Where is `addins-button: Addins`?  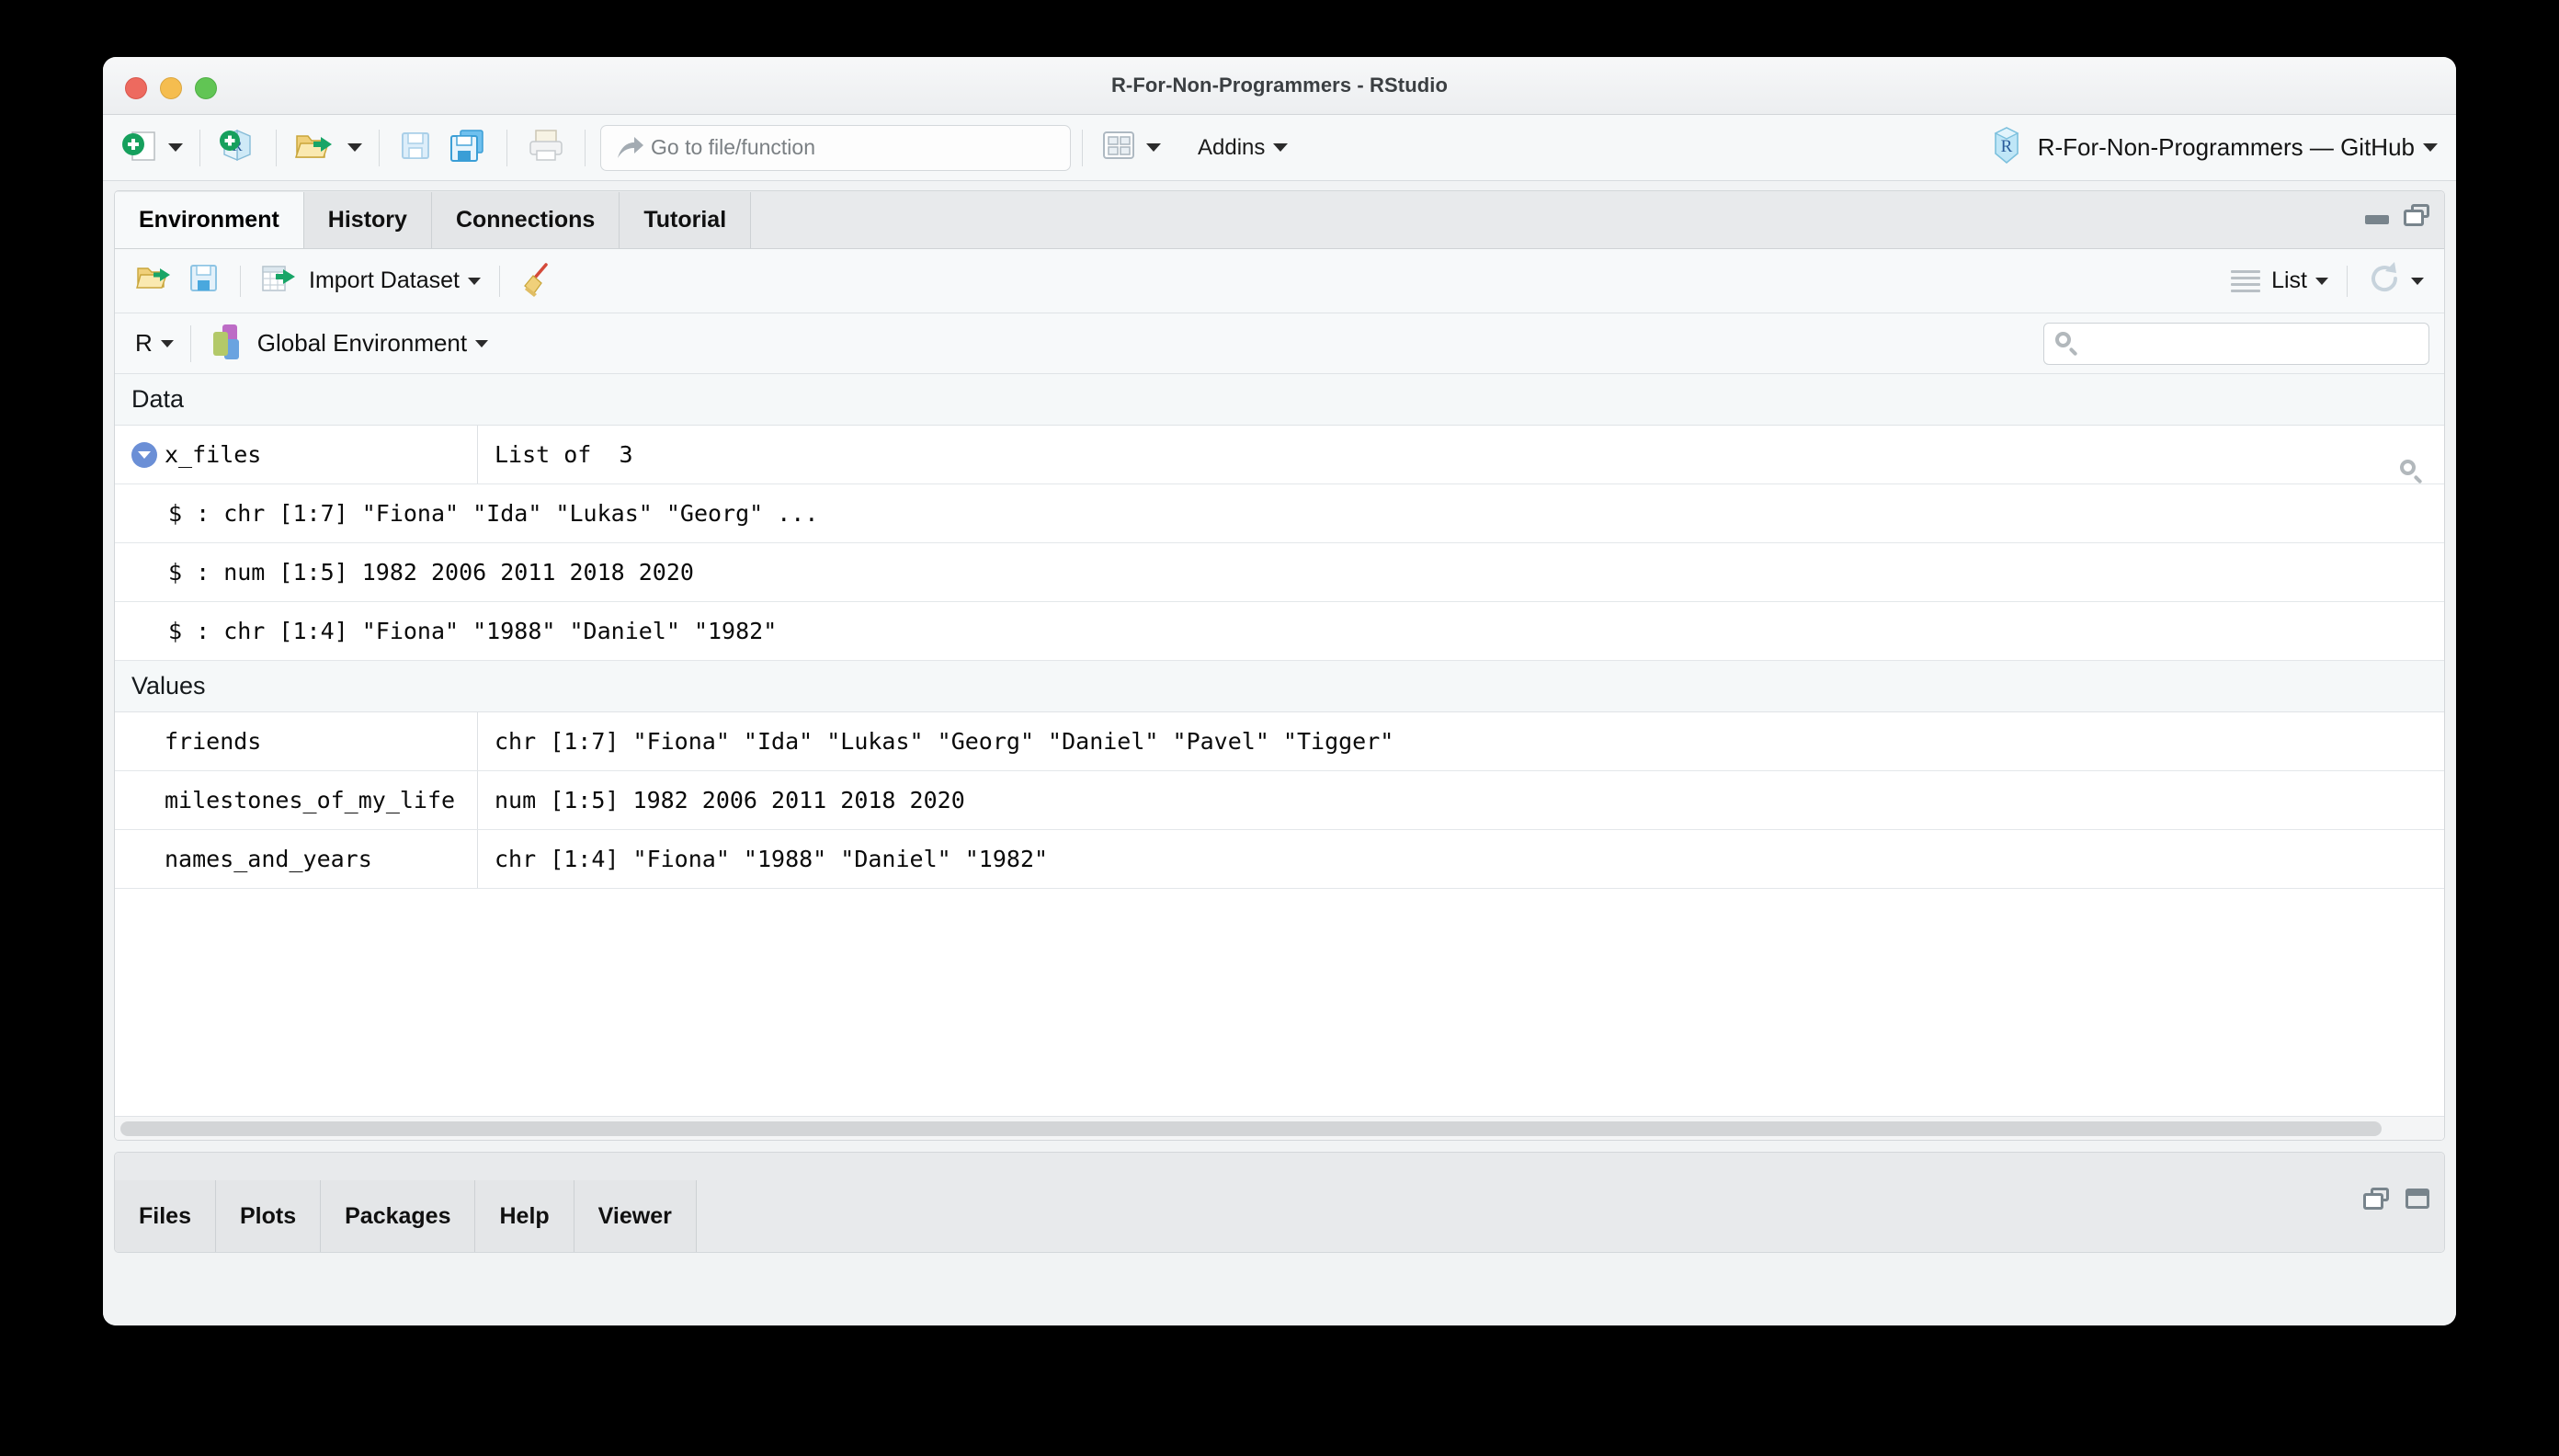 addins-button: Addins is located at coordinates (1238, 148).